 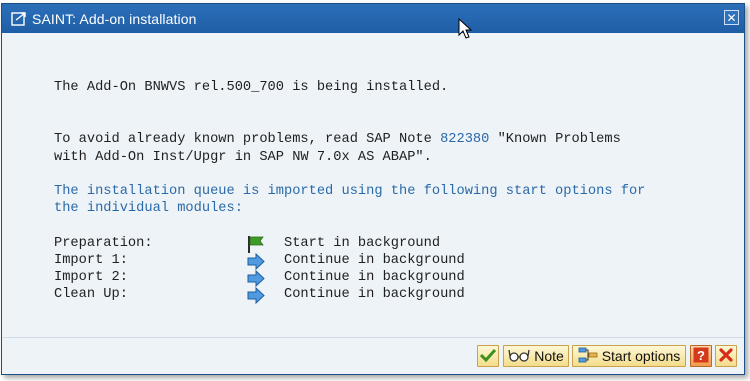 What do you see at coordinates (148, 208) in the screenshot?
I see `queue-info-line2: the individual modules:` at bounding box center [148, 208].